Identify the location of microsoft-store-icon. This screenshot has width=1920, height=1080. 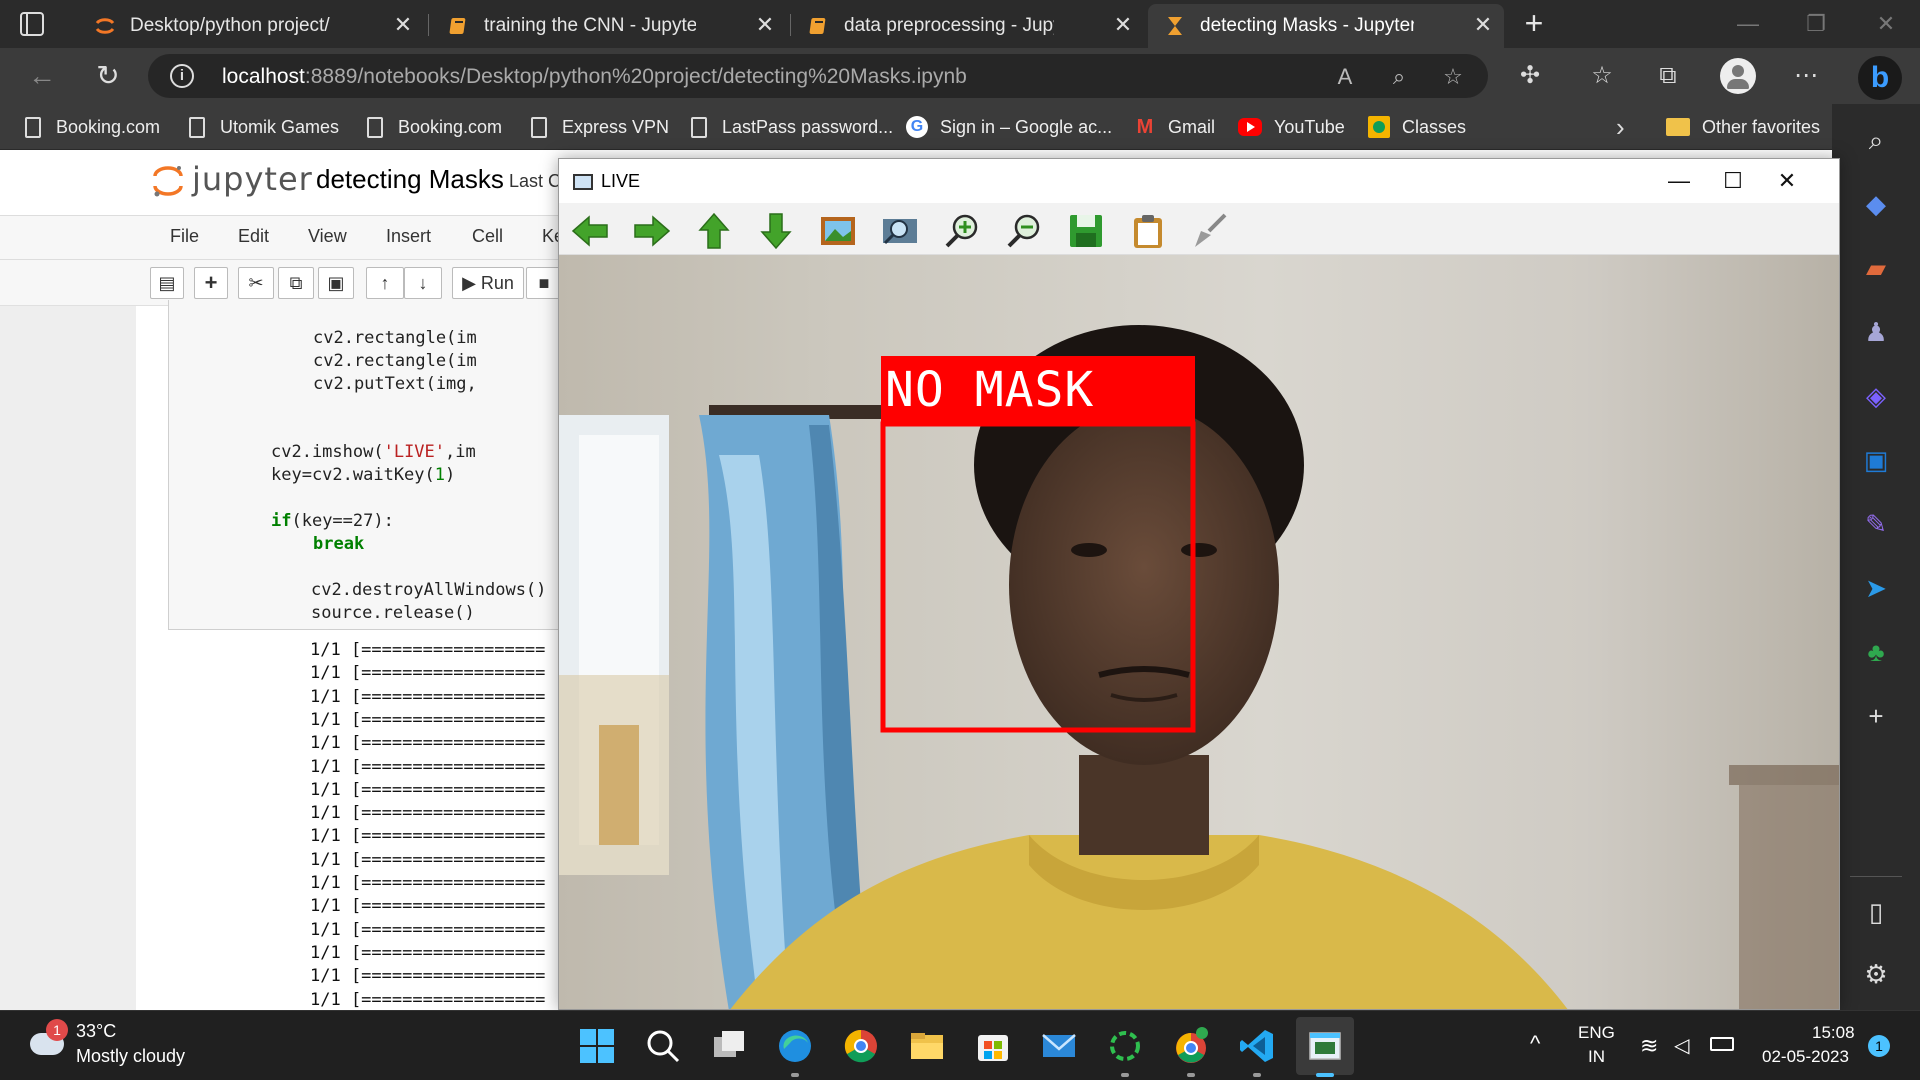
(993, 1046).